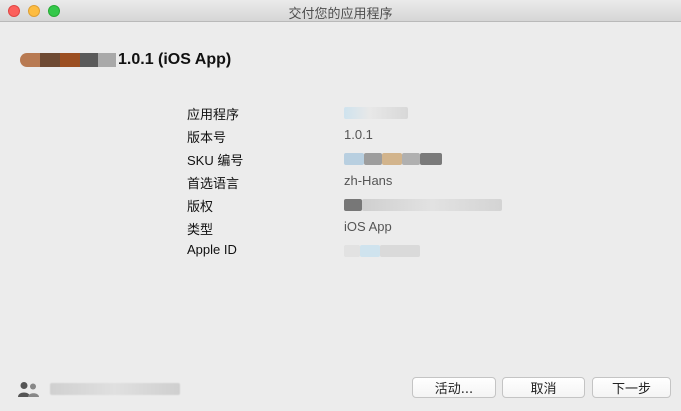 Image resolution: width=681 pixels, height=411 pixels. I want to click on info-label: 类型, so click(200, 229).